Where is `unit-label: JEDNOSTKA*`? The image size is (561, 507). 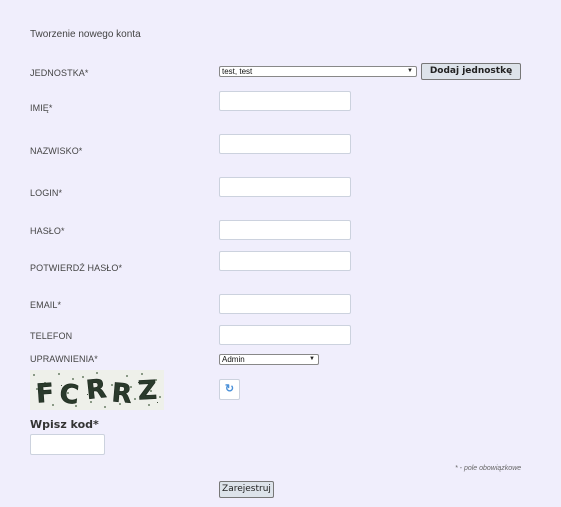
unit-label: JEDNOSTKA* is located at coordinates (59, 73).